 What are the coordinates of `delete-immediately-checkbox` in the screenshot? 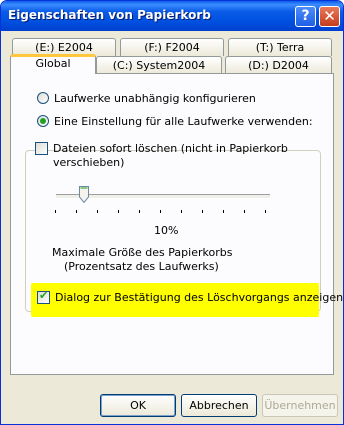 It's located at (41, 148).